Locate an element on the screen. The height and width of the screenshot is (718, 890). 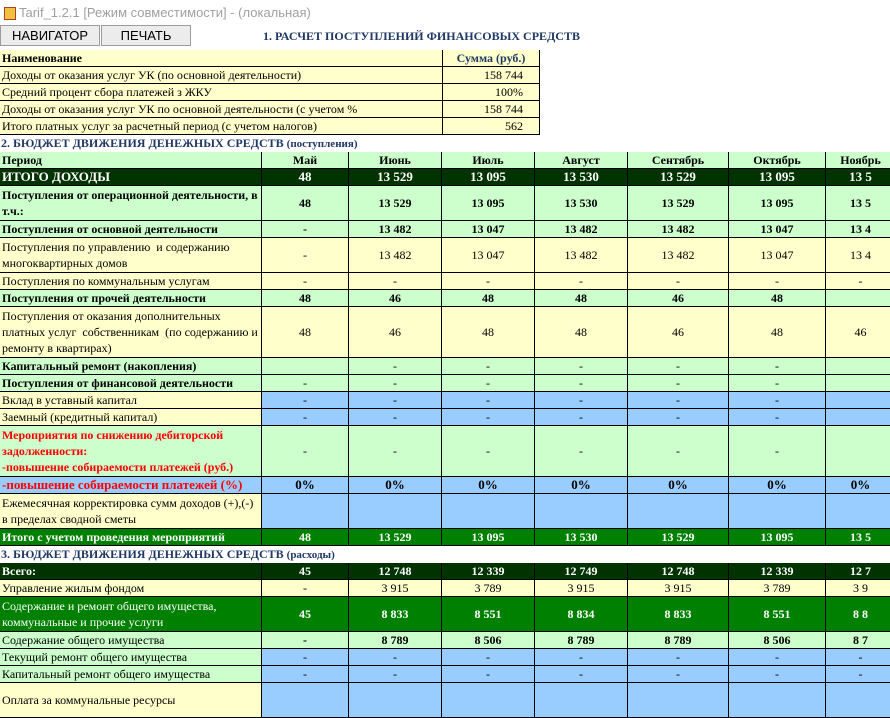
value-cell: 45 is located at coordinates (305, 614).